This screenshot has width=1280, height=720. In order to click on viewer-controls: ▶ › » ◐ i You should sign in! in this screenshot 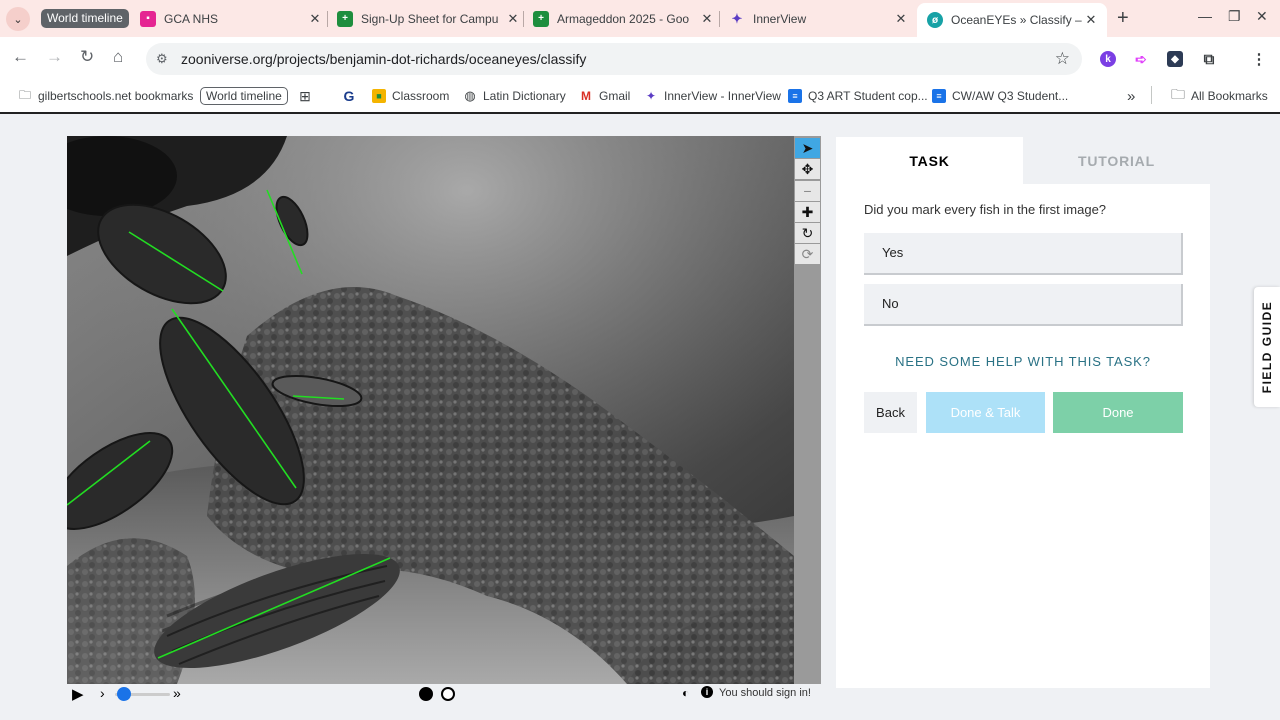, I will do `click(444, 694)`.